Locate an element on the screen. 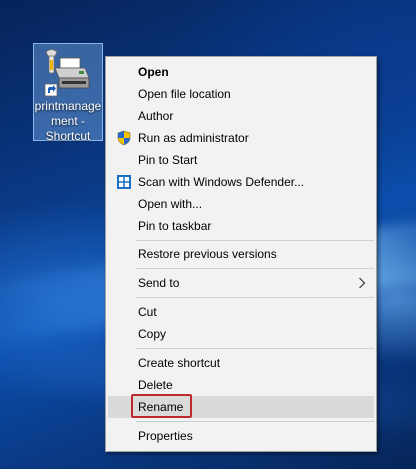 Image resolution: width=416 pixels, height=469 pixels. menu-item-pin-to-start: Pin to Start is located at coordinates (241, 160).